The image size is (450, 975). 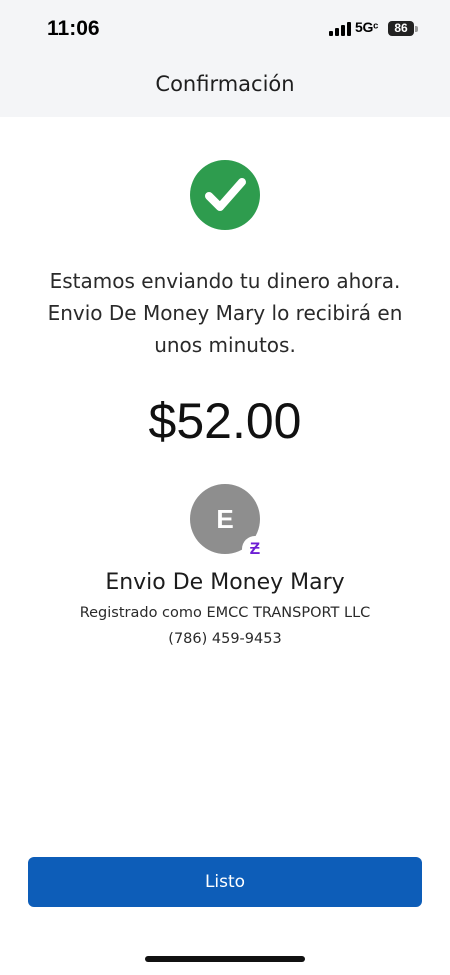 I want to click on status-time: 11:06, so click(x=73, y=28).